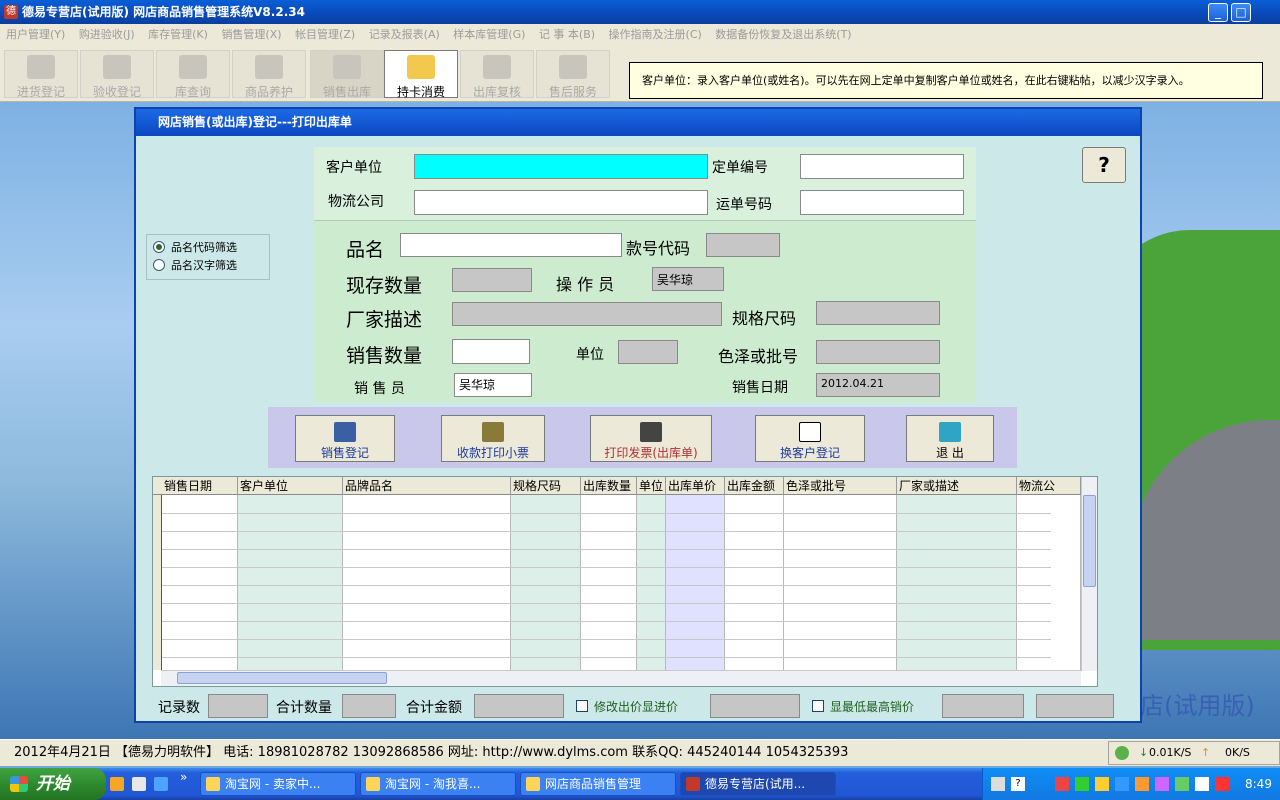 This screenshot has height=800, width=1280. What do you see at coordinates (497, 74) in the screenshot?
I see `tb-review: 出库复核` at bounding box center [497, 74].